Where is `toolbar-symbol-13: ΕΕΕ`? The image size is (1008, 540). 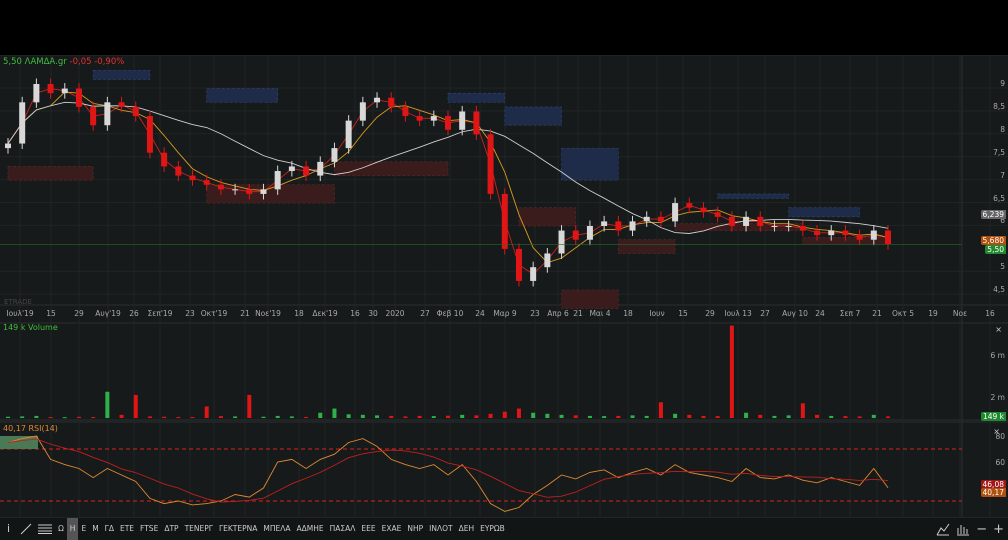 toolbar-symbol-13: ΕΕΕ is located at coordinates (368, 529).